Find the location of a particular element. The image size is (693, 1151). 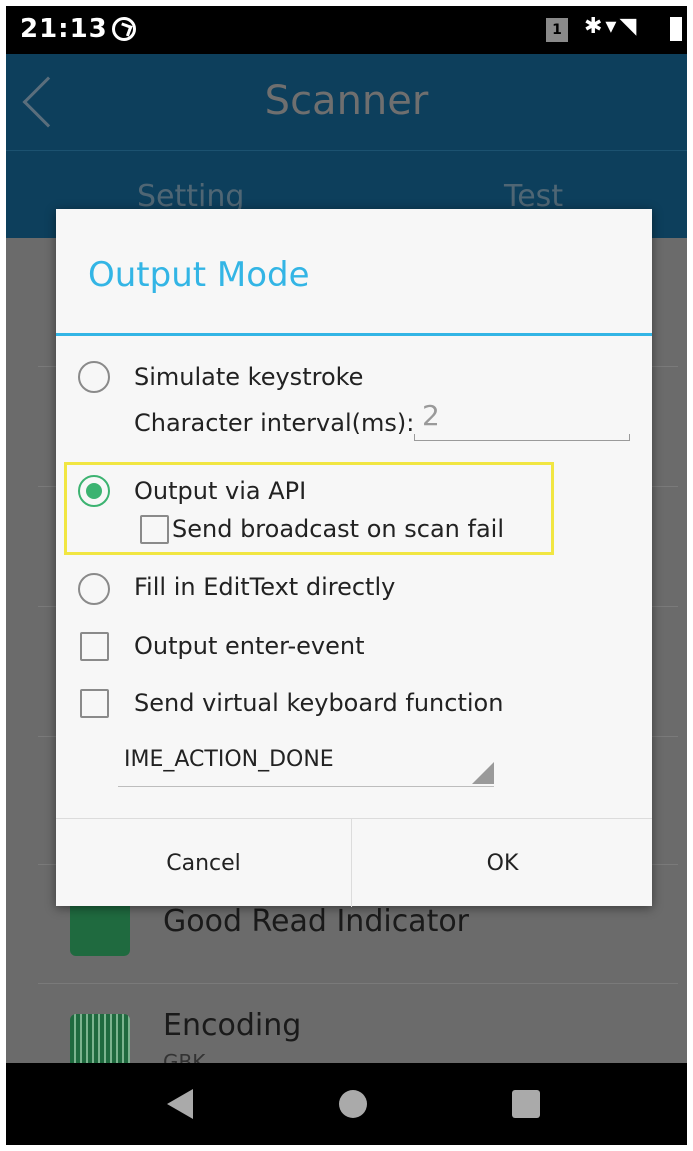

output-enter-event-checkbox is located at coordinates (94, 646).